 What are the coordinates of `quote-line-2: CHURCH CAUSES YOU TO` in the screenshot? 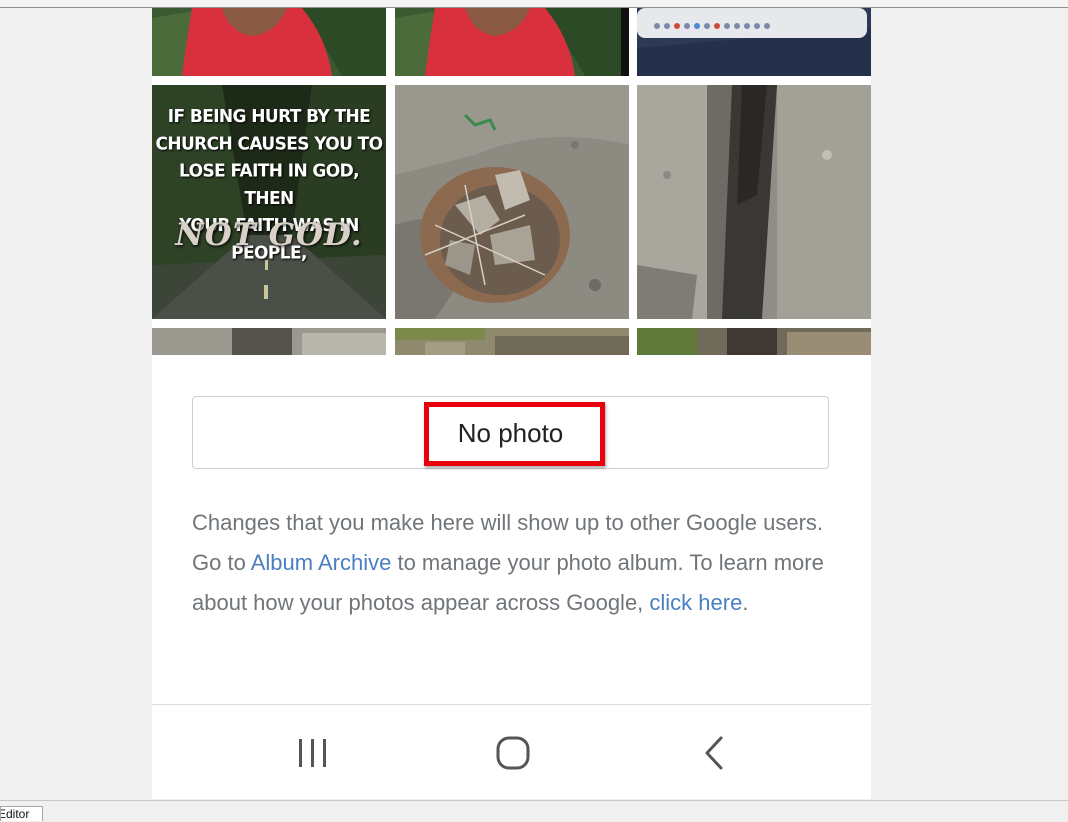 It's located at (269, 144).